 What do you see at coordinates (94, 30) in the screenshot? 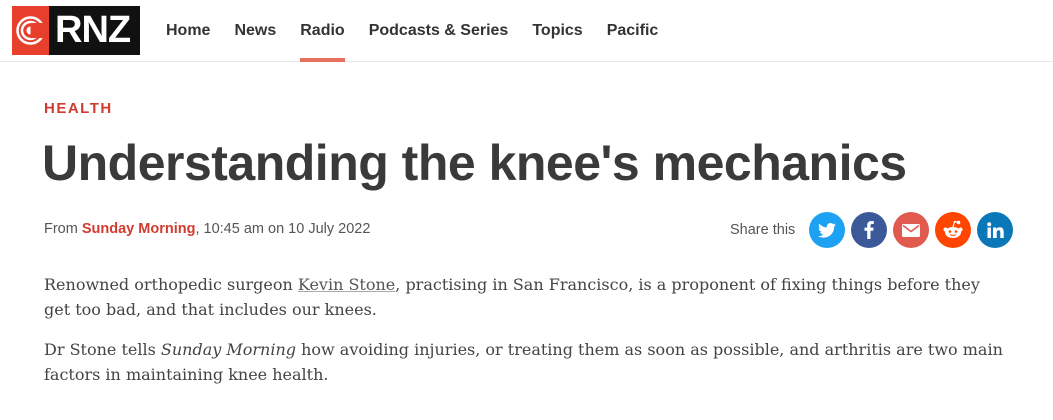
I see `rnz-logo-text: RNZ` at bounding box center [94, 30].